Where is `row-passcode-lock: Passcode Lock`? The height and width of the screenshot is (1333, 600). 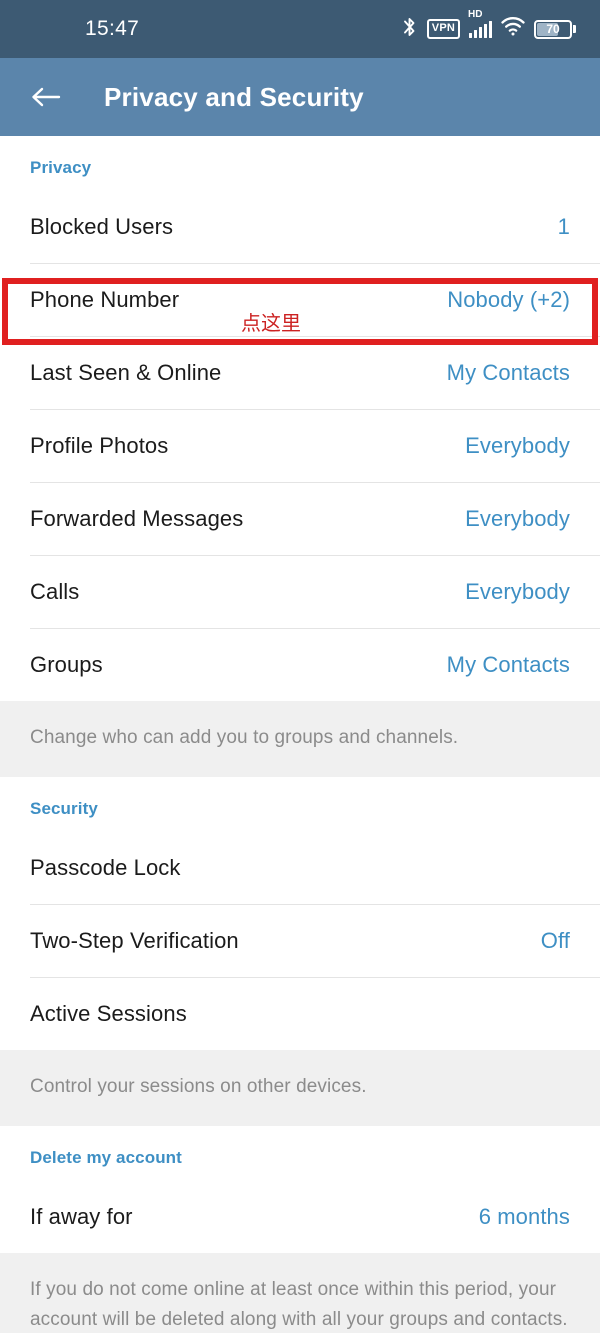
row-passcode-lock: Passcode Lock is located at coordinates (300, 867).